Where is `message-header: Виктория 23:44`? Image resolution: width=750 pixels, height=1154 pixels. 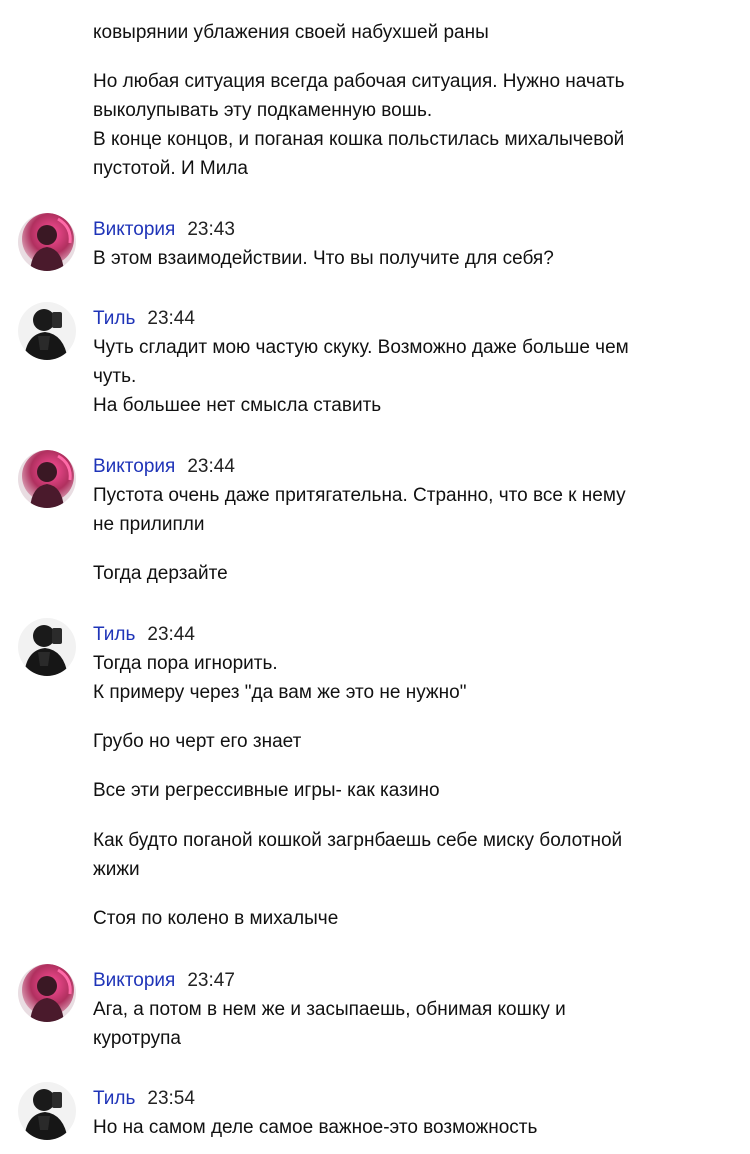
message-header: Виктория 23:44 is located at coordinates (164, 467).